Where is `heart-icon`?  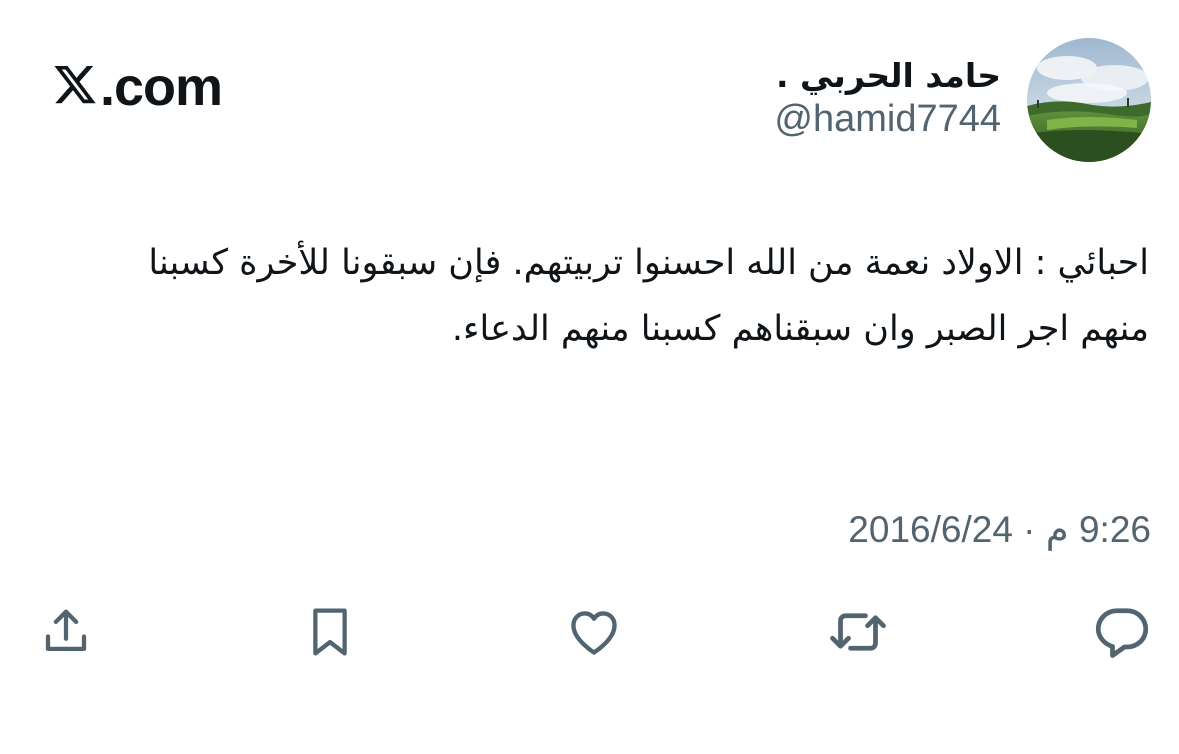
heart-icon is located at coordinates (594, 632).